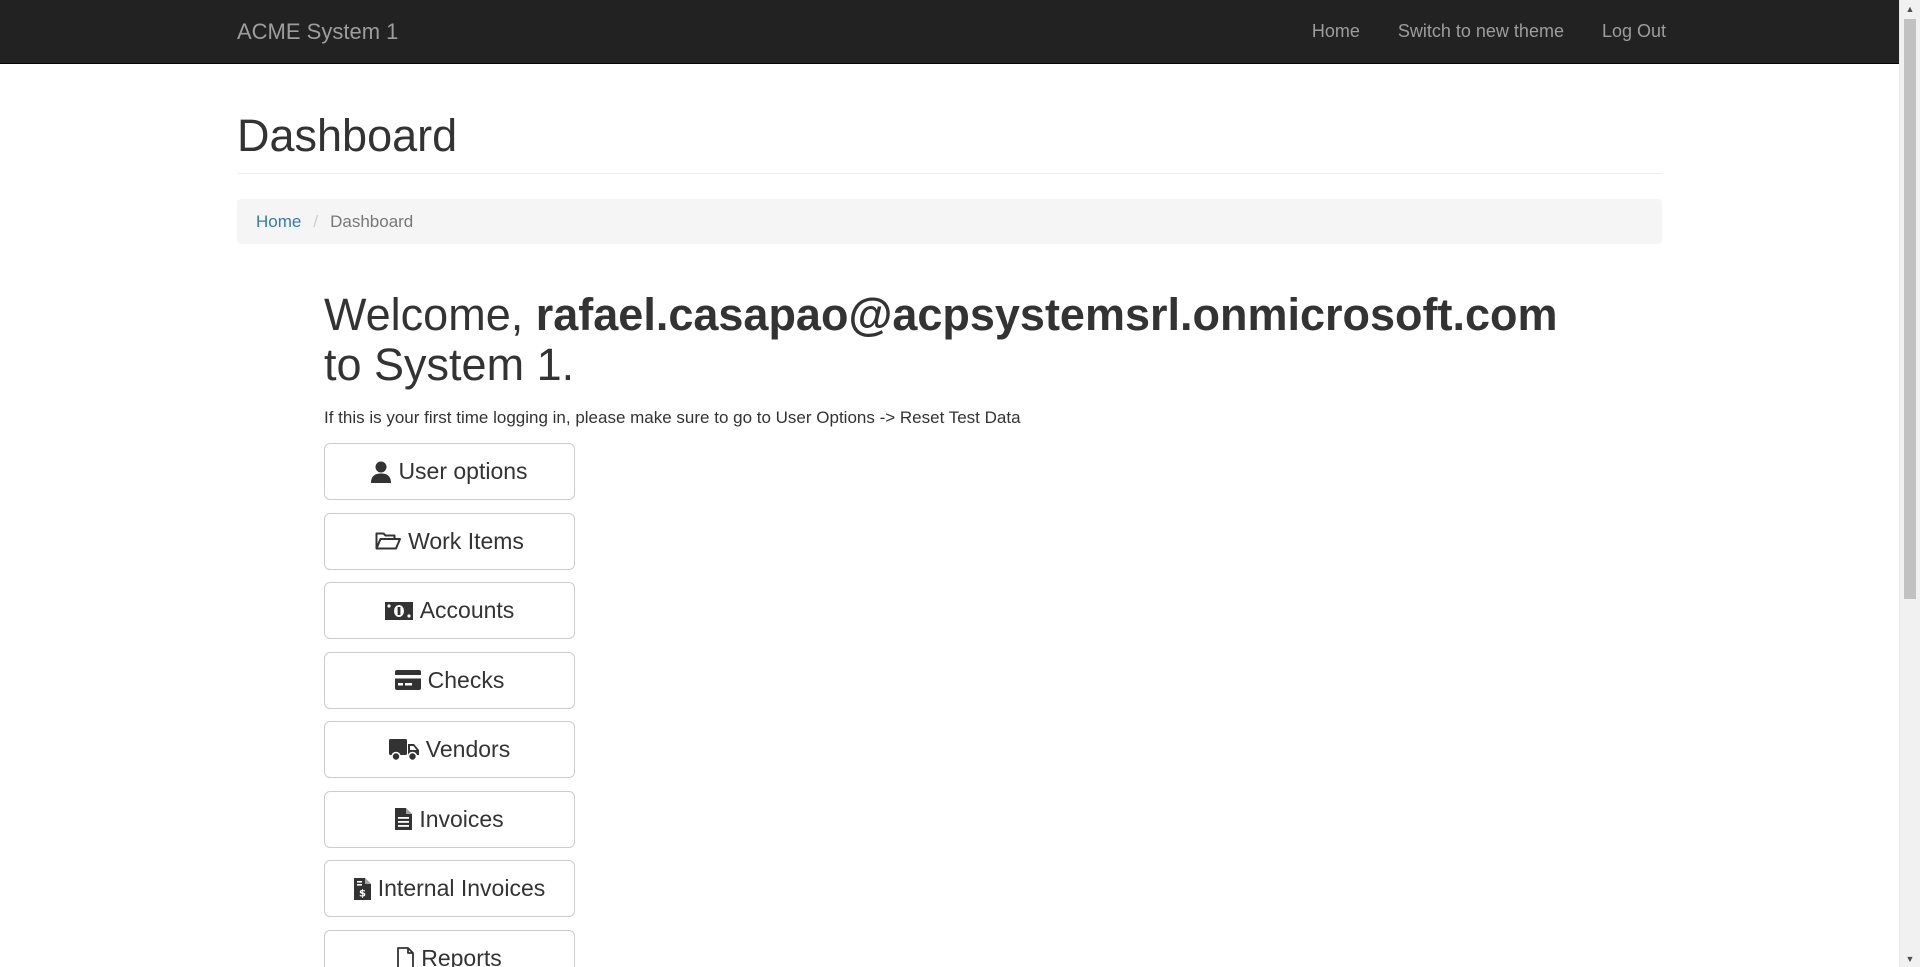 The height and width of the screenshot is (967, 1920). What do you see at coordinates (424, 314) in the screenshot?
I see `welcome-prefix: Welcome,` at bounding box center [424, 314].